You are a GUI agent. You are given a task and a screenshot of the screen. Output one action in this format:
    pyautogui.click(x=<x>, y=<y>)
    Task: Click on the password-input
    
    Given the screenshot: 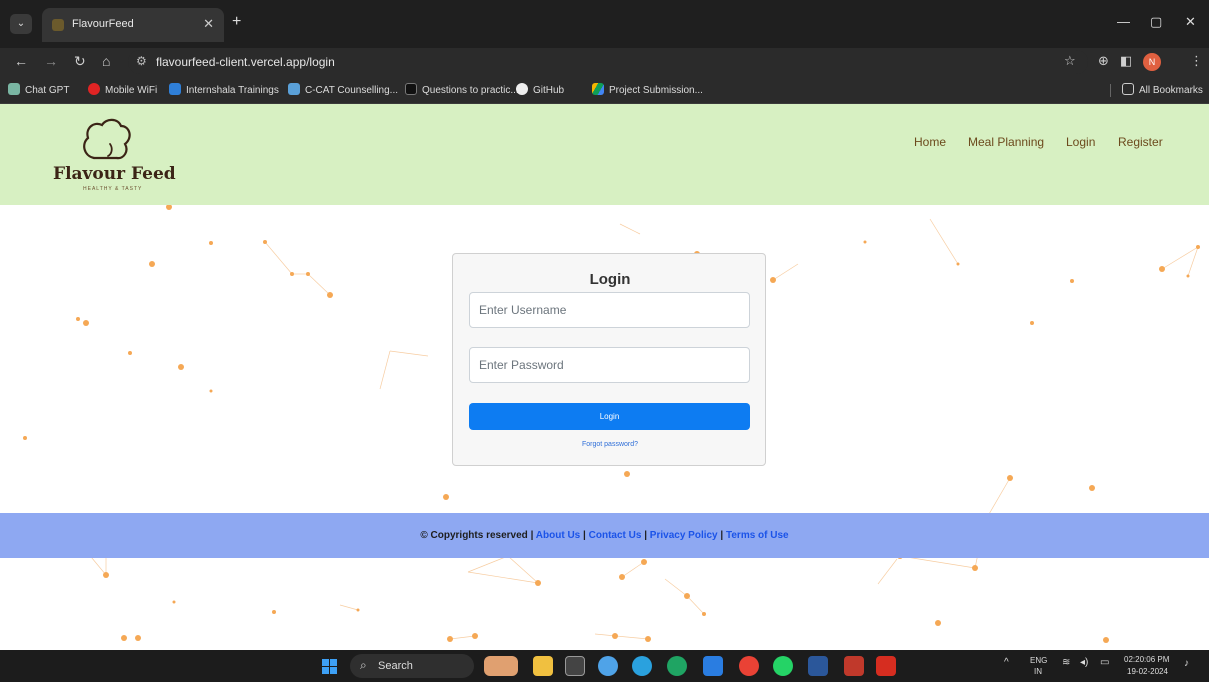 What is the action you would take?
    pyautogui.click(x=609, y=365)
    